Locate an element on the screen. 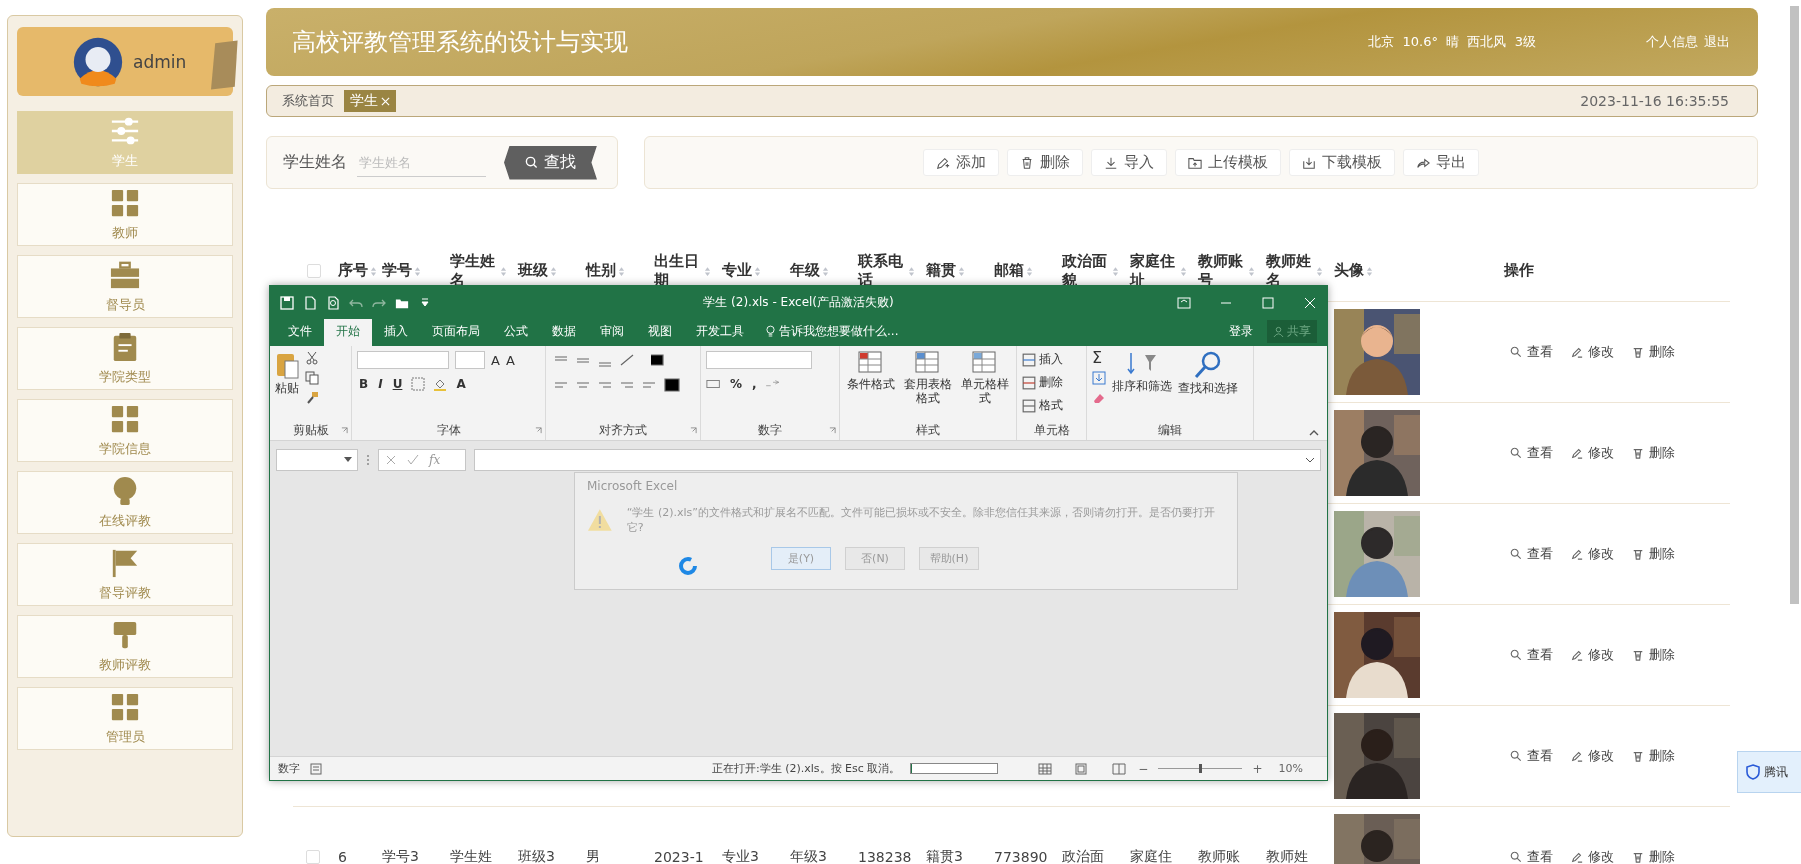  breadcrumb-tab: 学生 is located at coordinates (370, 101).